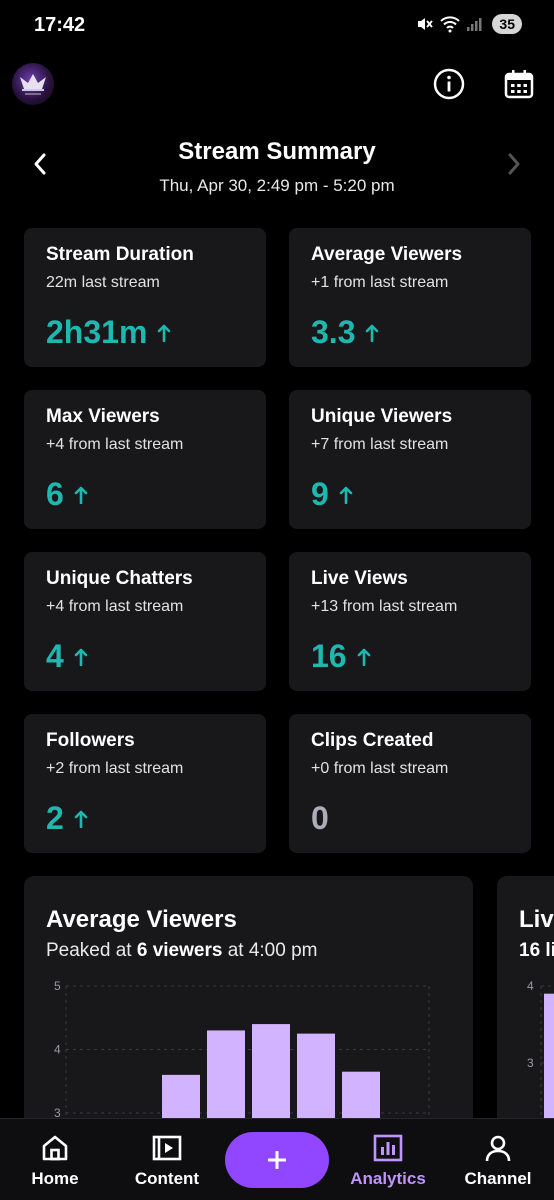  I want to click on status-icons: 35, so click(469, 24).